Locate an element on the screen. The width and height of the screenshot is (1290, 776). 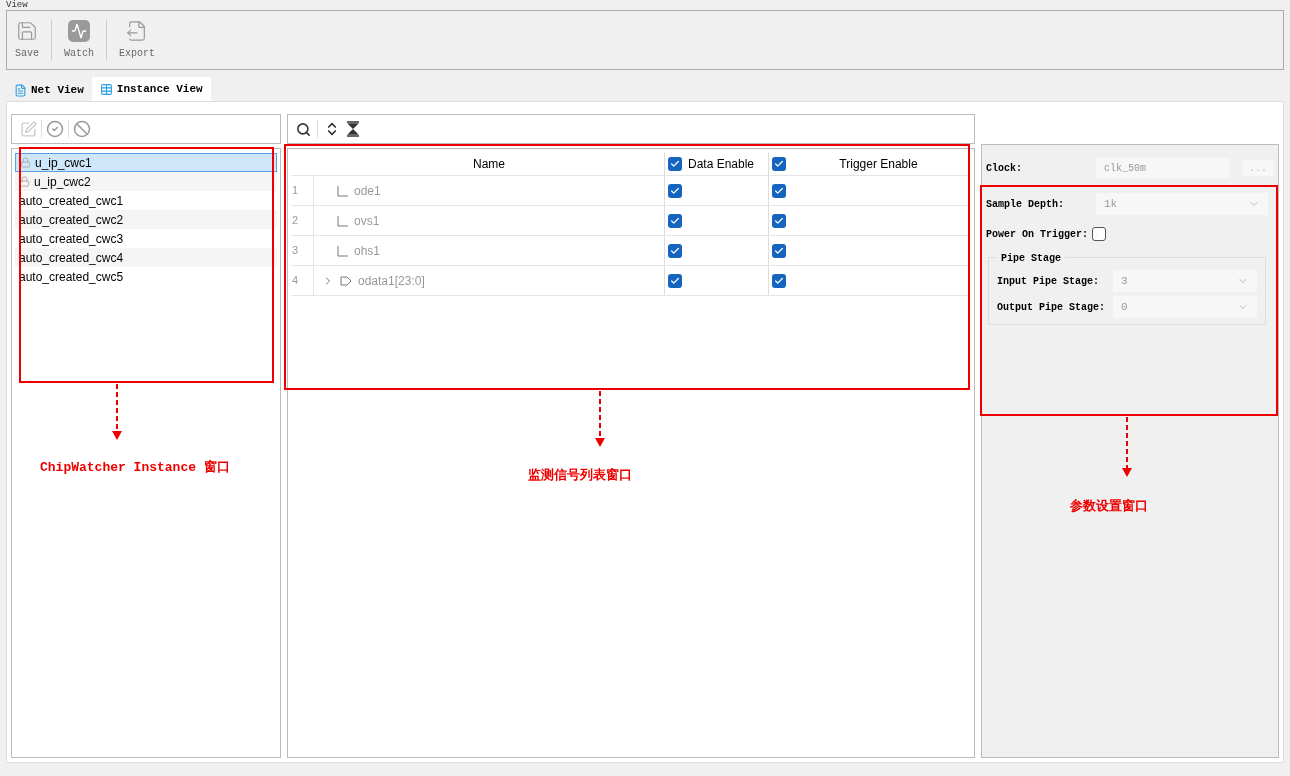
instance-item: auto_created_cwc4 is located at coordinates (146, 257).